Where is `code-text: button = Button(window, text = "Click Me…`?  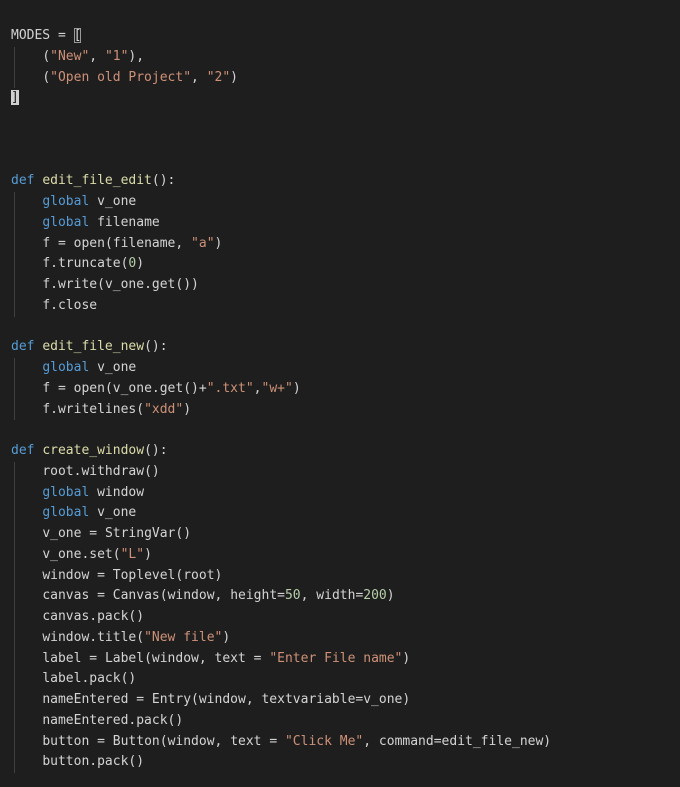 code-text: button = Button(window, text = "Click Me… is located at coordinates (297, 741).